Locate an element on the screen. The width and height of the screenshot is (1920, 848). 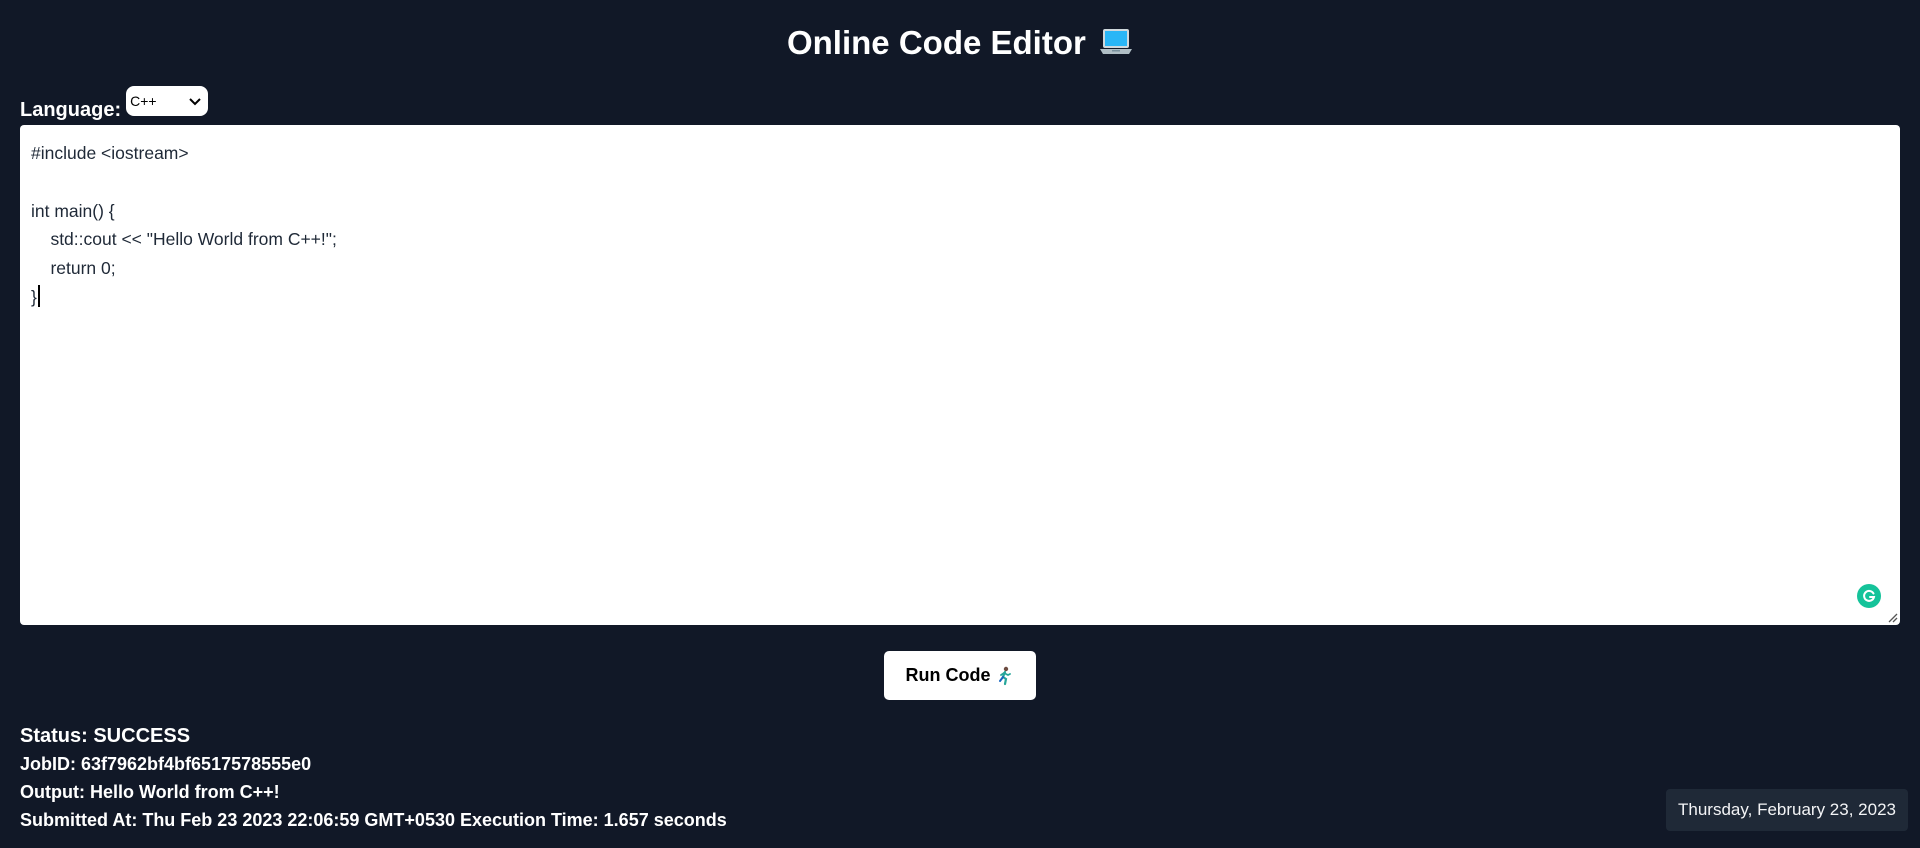
code-line: return 0; is located at coordinates (73, 268).